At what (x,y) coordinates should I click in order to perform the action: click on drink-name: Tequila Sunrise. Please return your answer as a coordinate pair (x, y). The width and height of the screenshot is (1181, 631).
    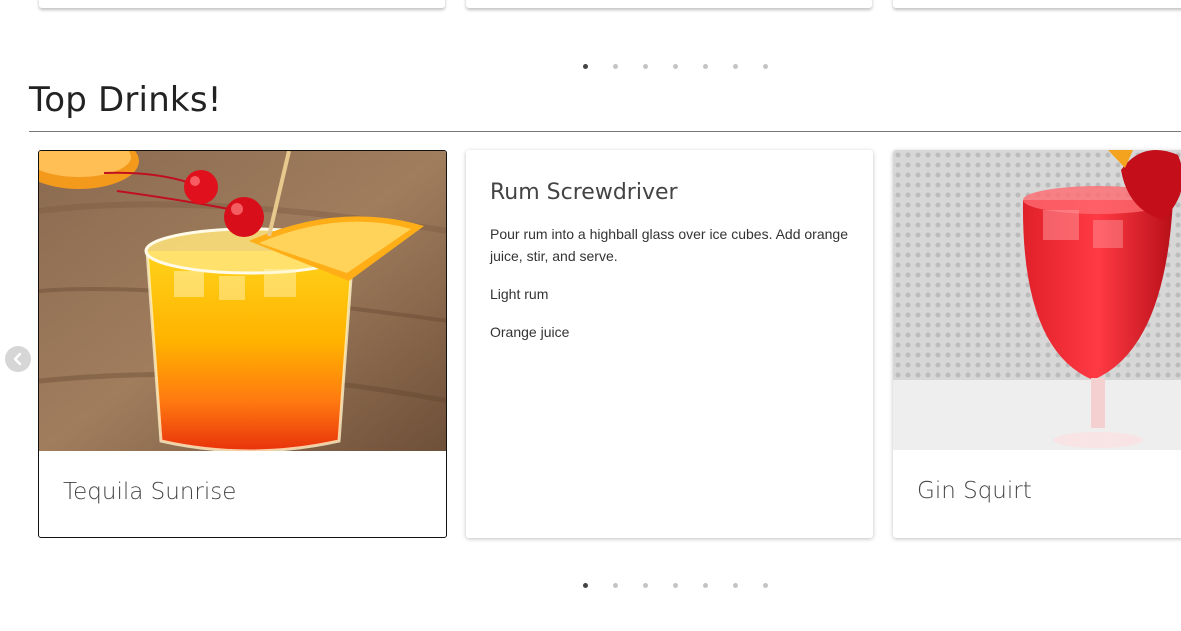
    Looking at the image, I should click on (150, 492).